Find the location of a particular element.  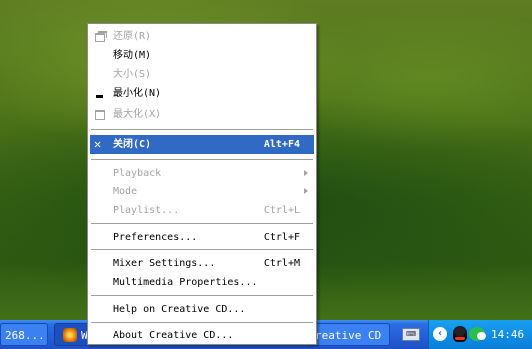

wechat-icon is located at coordinates (477, 334).